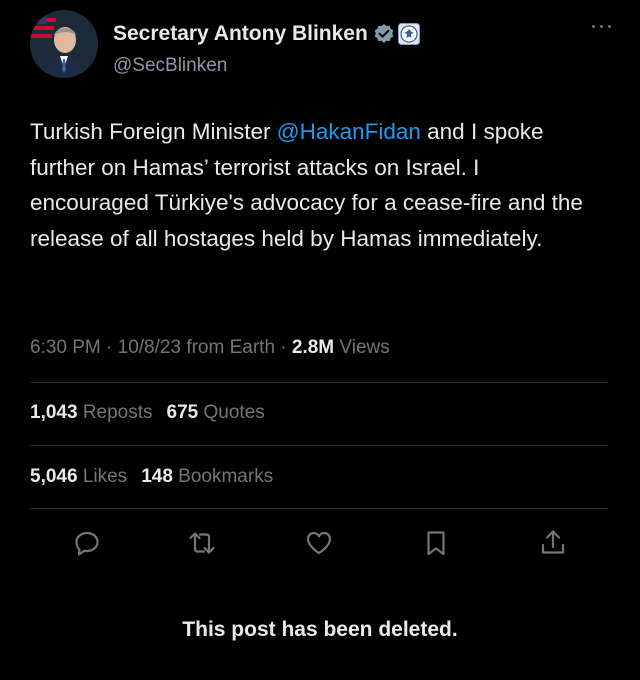 The height and width of the screenshot is (680, 640). What do you see at coordinates (602, 27) in the screenshot?
I see `more-options-icon` at bounding box center [602, 27].